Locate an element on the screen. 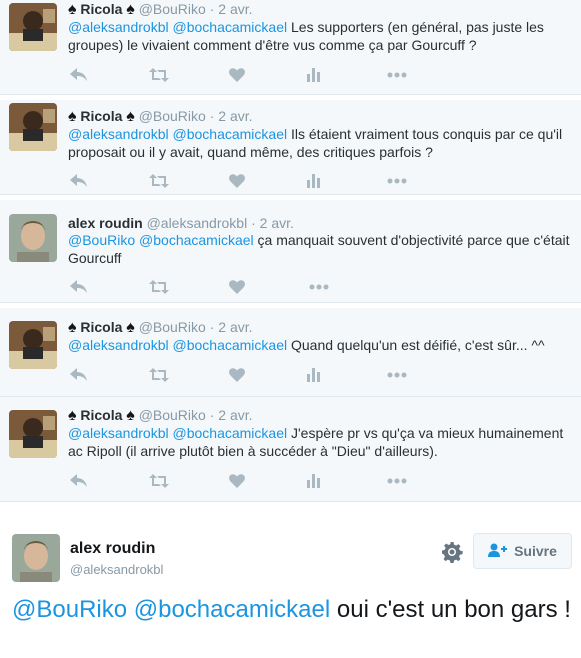  follow-user-icon is located at coordinates (501, 551).